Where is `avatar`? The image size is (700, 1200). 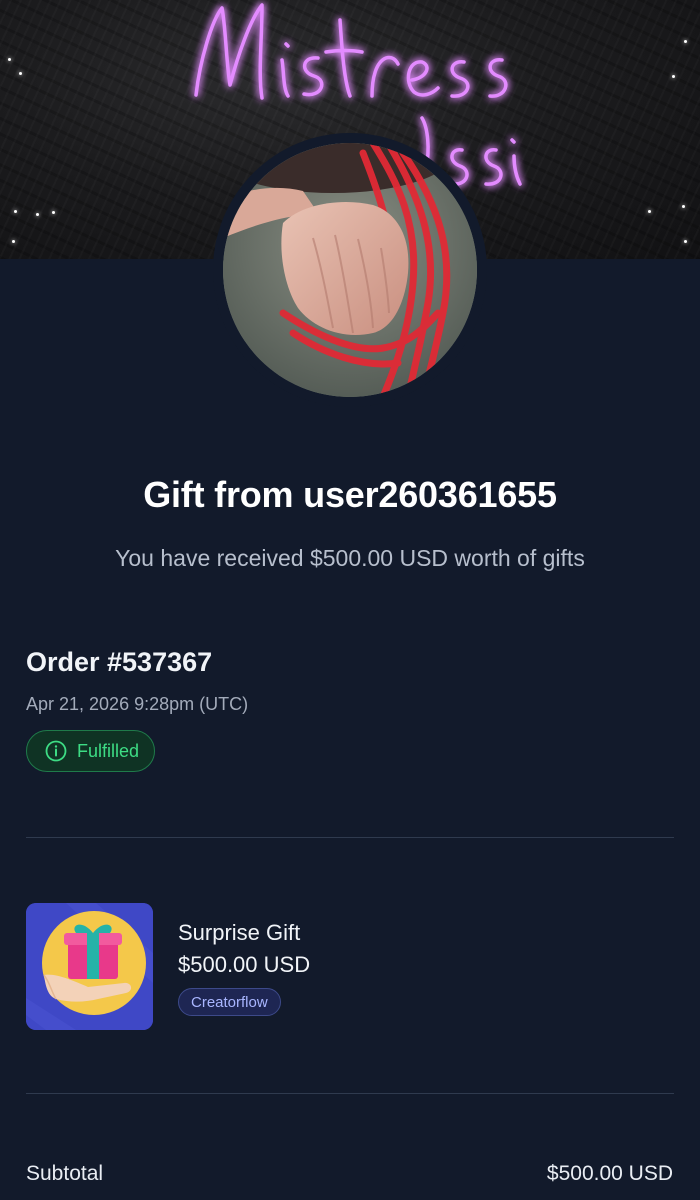
avatar is located at coordinates (350, 270).